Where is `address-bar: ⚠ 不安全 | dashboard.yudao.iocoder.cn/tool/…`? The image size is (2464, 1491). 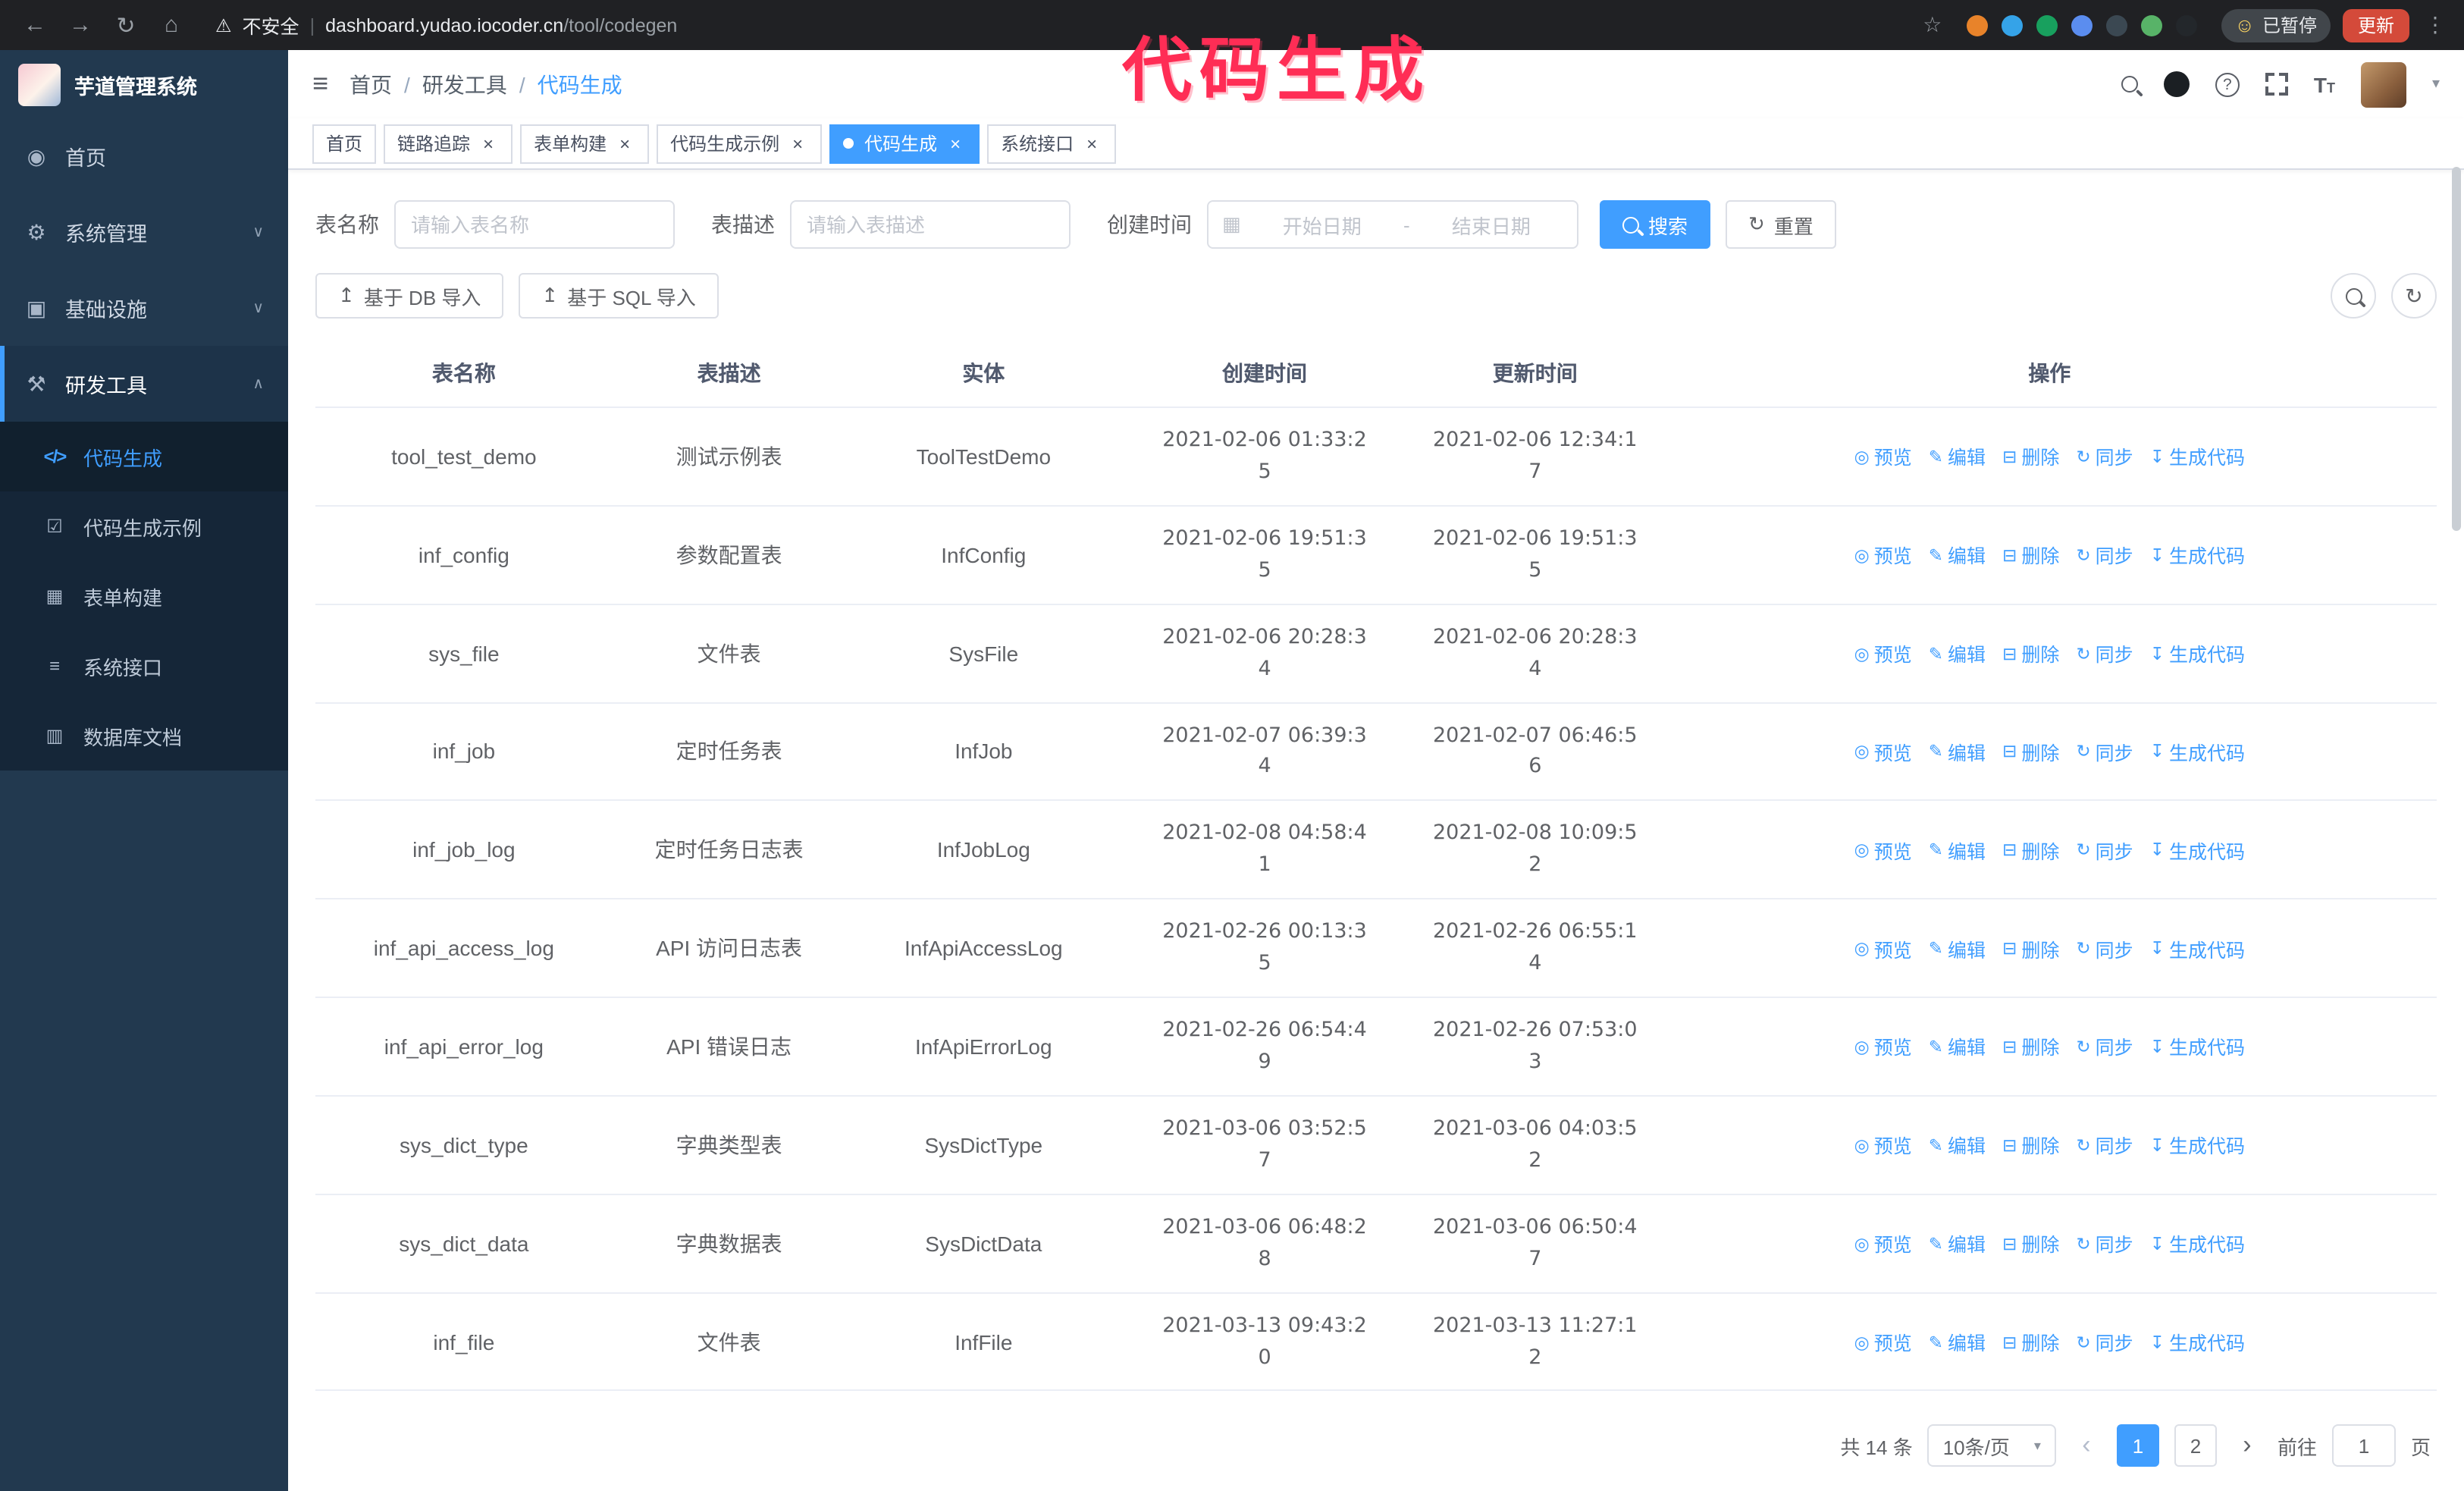
address-bar: ⚠ 不安全 | dashboard.yudao.iocoder.cn/tool/… is located at coordinates (1079, 25).